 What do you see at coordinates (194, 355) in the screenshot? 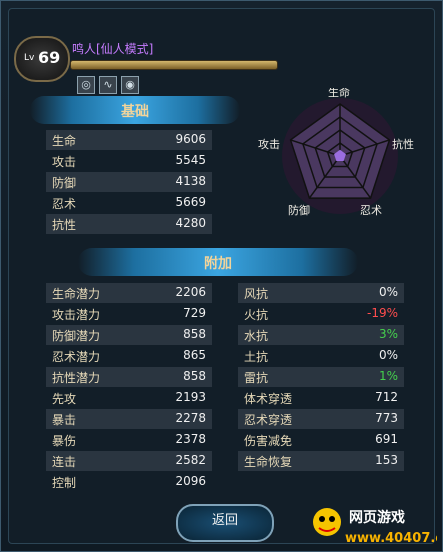
I see `bonus-left-stat-value: 865` at bounding box center [194, 355].